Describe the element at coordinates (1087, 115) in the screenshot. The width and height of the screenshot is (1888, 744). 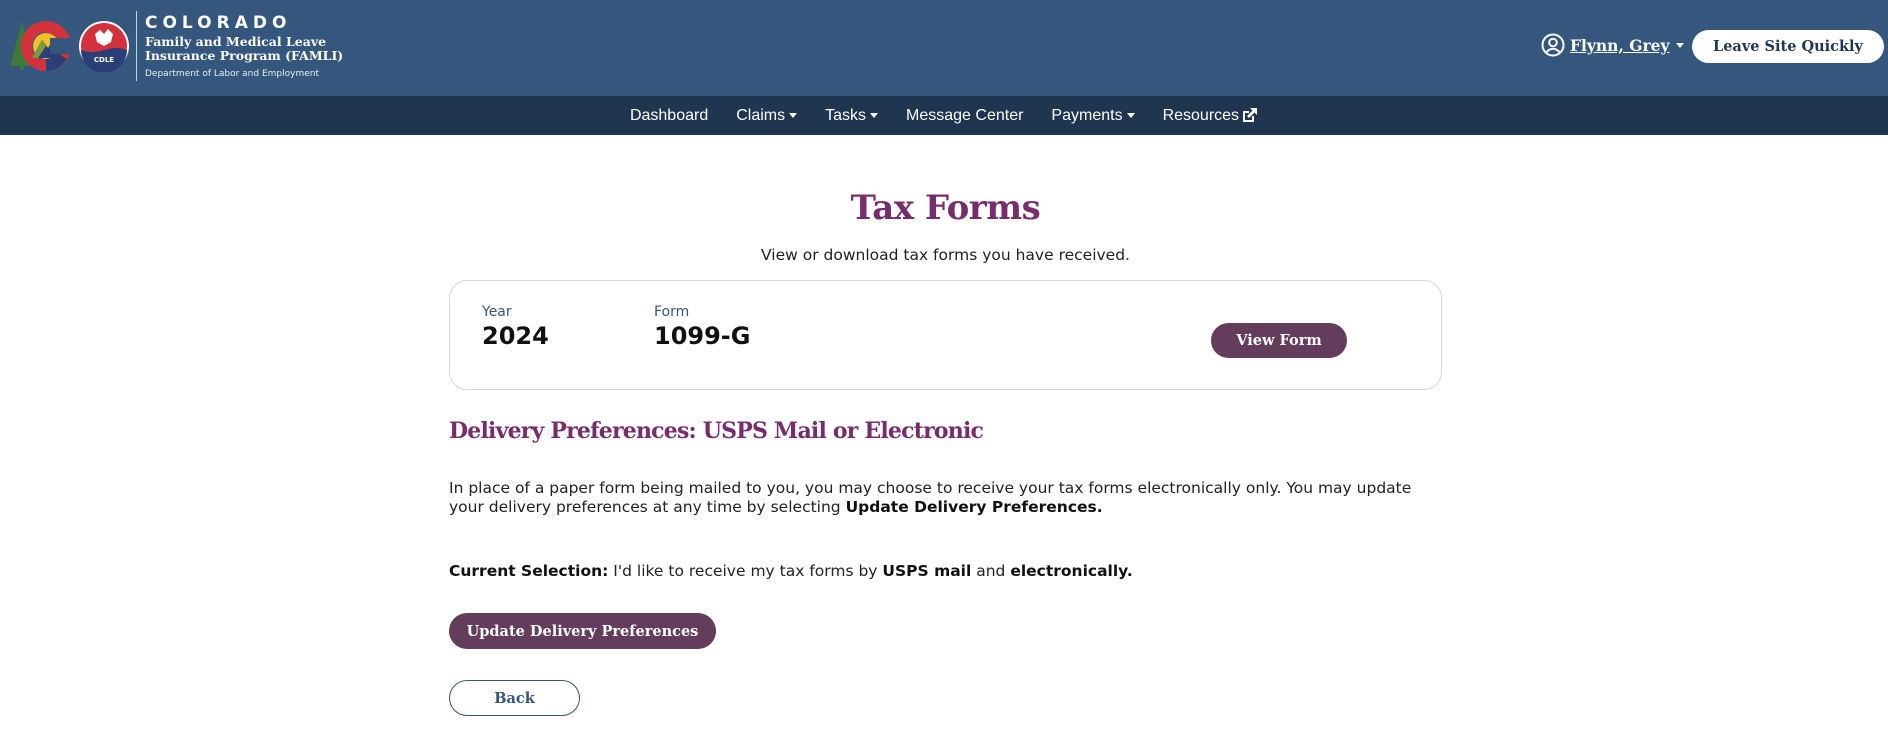
I see `nav-payments-label: Payments` at that location.